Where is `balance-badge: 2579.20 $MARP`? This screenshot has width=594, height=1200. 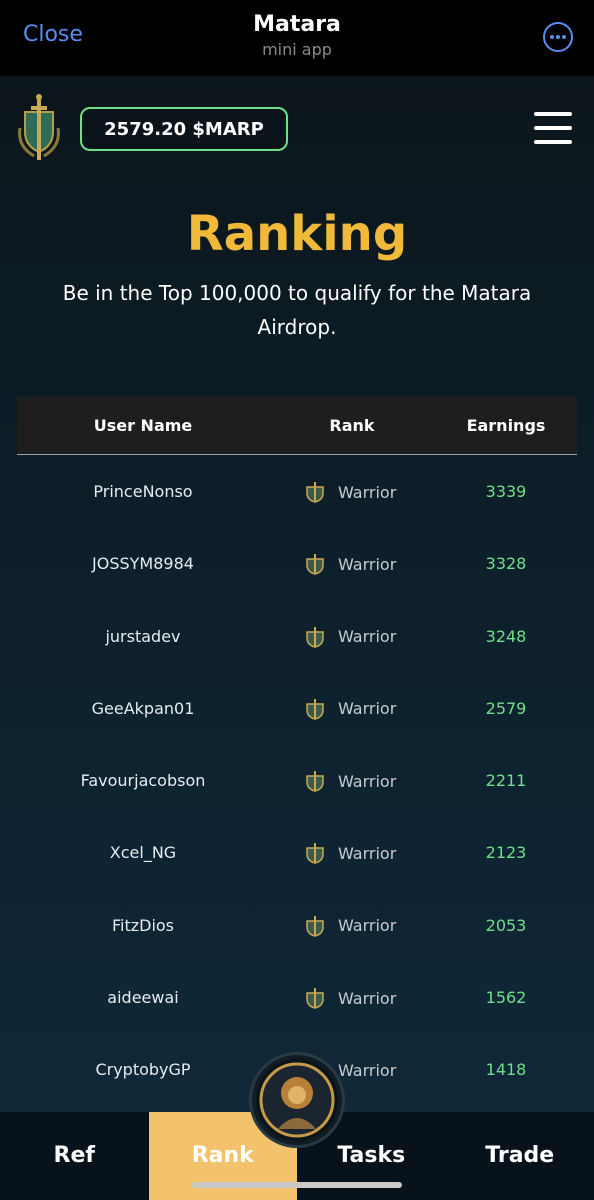
balance-badge: 2579.20 $MARP is located at coordinates (184, 129).